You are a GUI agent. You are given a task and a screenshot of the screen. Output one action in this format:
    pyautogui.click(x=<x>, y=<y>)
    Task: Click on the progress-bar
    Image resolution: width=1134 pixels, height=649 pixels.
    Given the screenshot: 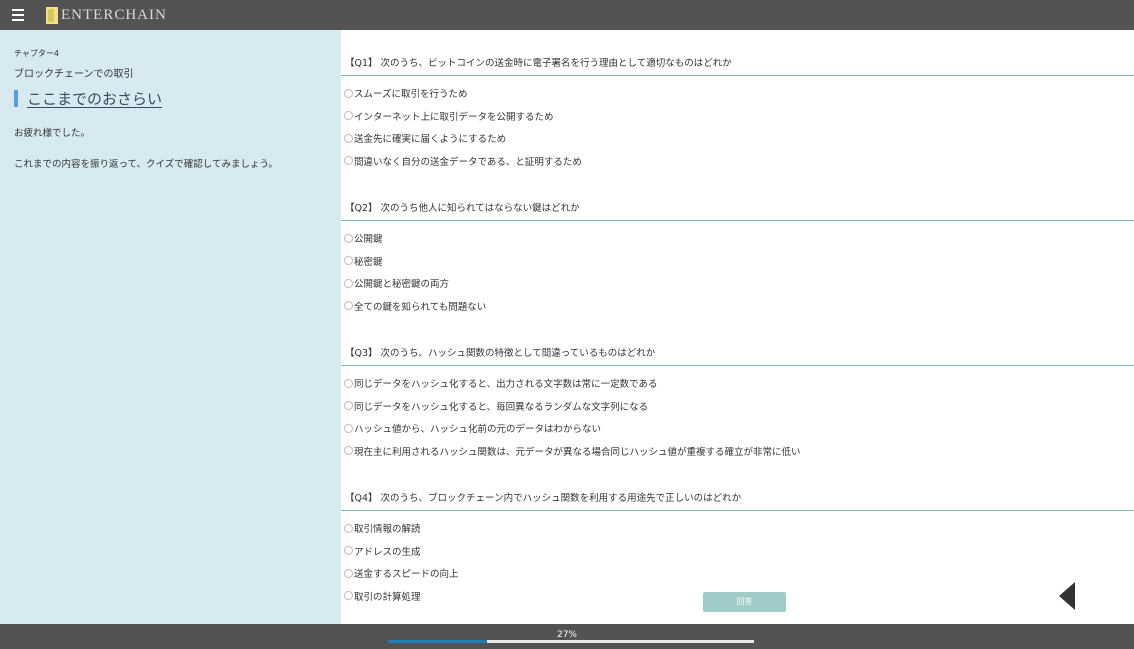 What is the action you would take?
    pyautogui.click(x=571, y=641)
    